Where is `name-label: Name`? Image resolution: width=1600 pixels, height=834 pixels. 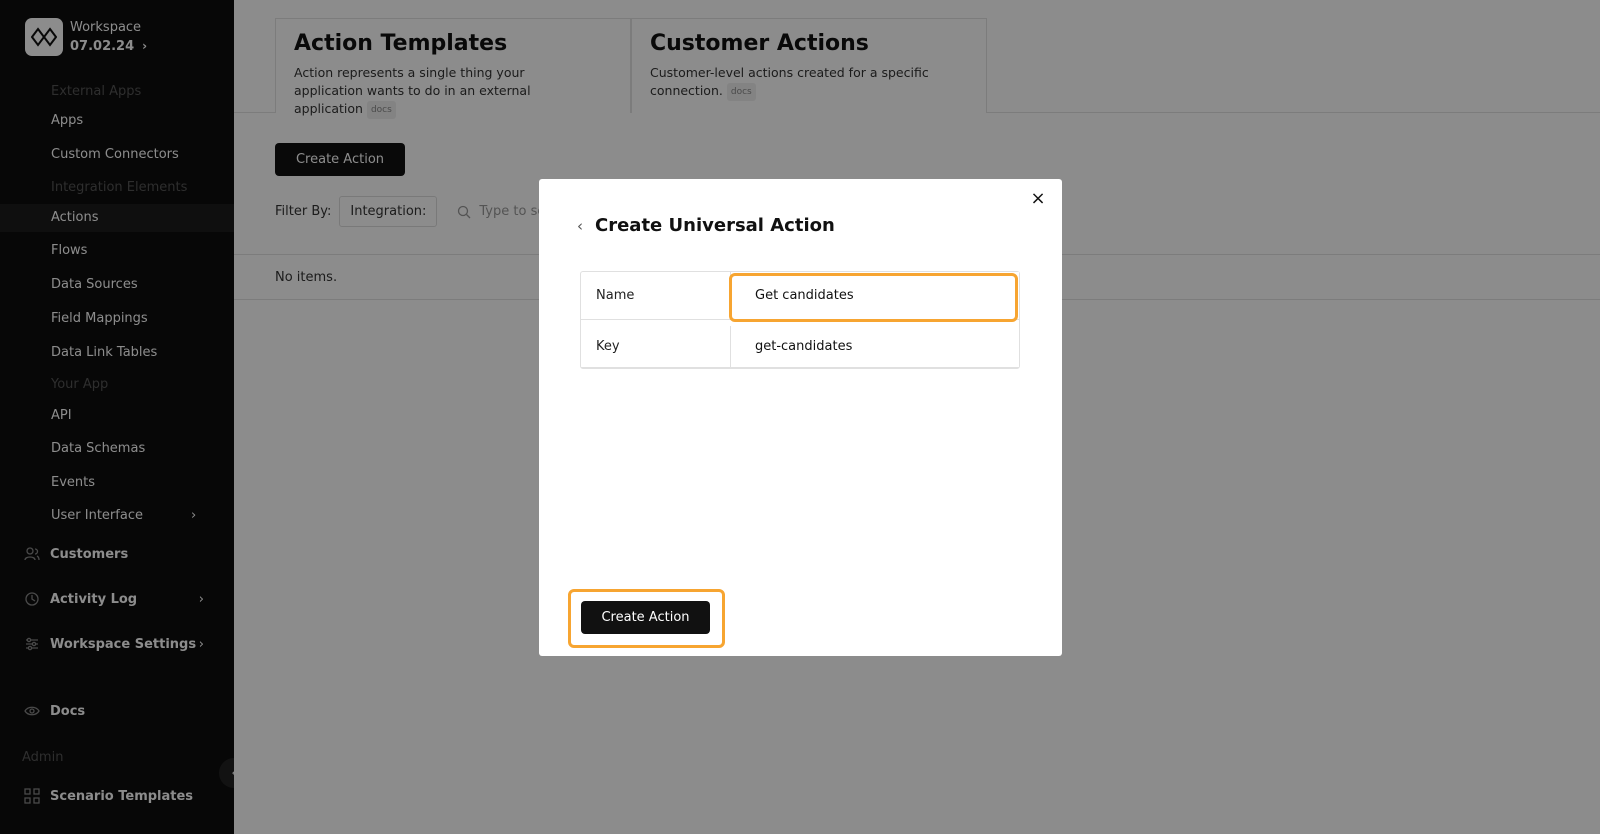 name-label: Name is located at coordinates (656, 296).